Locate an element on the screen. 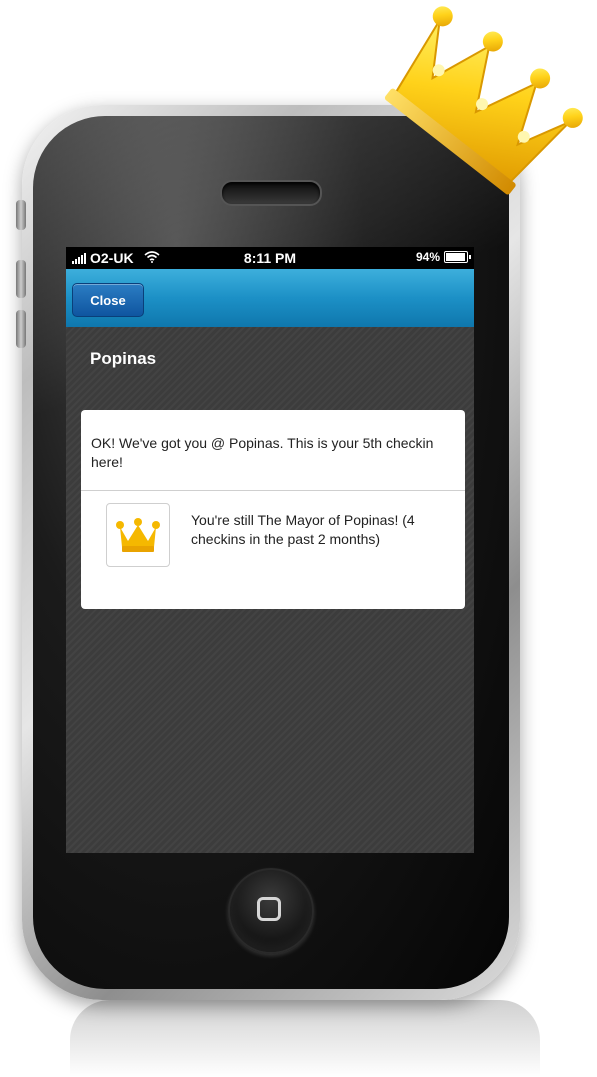 This screenshot has height=1077, width=597. earpiece-speaker is located at coordinates (271, 193).